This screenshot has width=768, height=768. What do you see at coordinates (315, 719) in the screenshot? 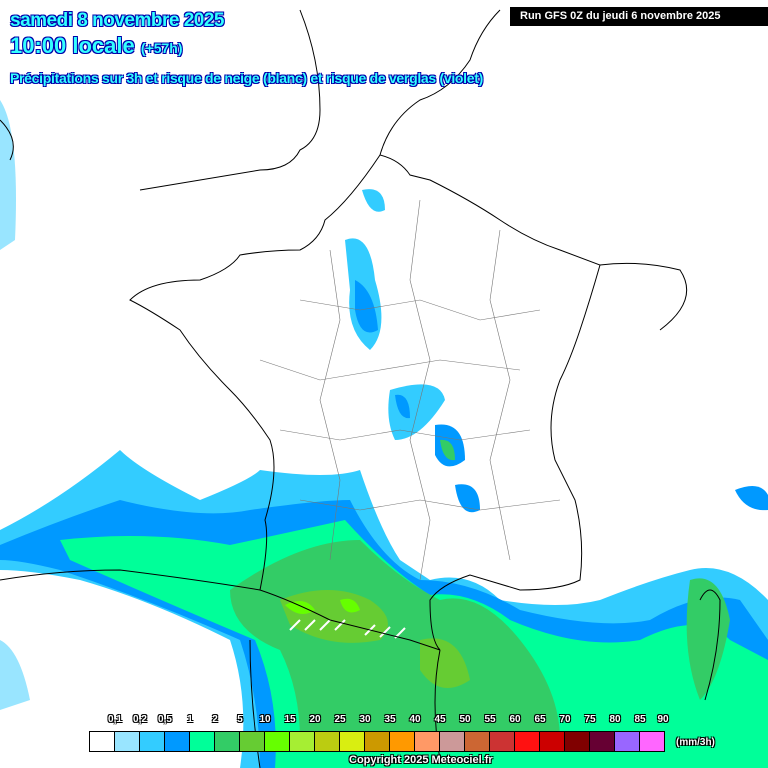
I see `legend-label: 20` at bounding box center [315, 719].